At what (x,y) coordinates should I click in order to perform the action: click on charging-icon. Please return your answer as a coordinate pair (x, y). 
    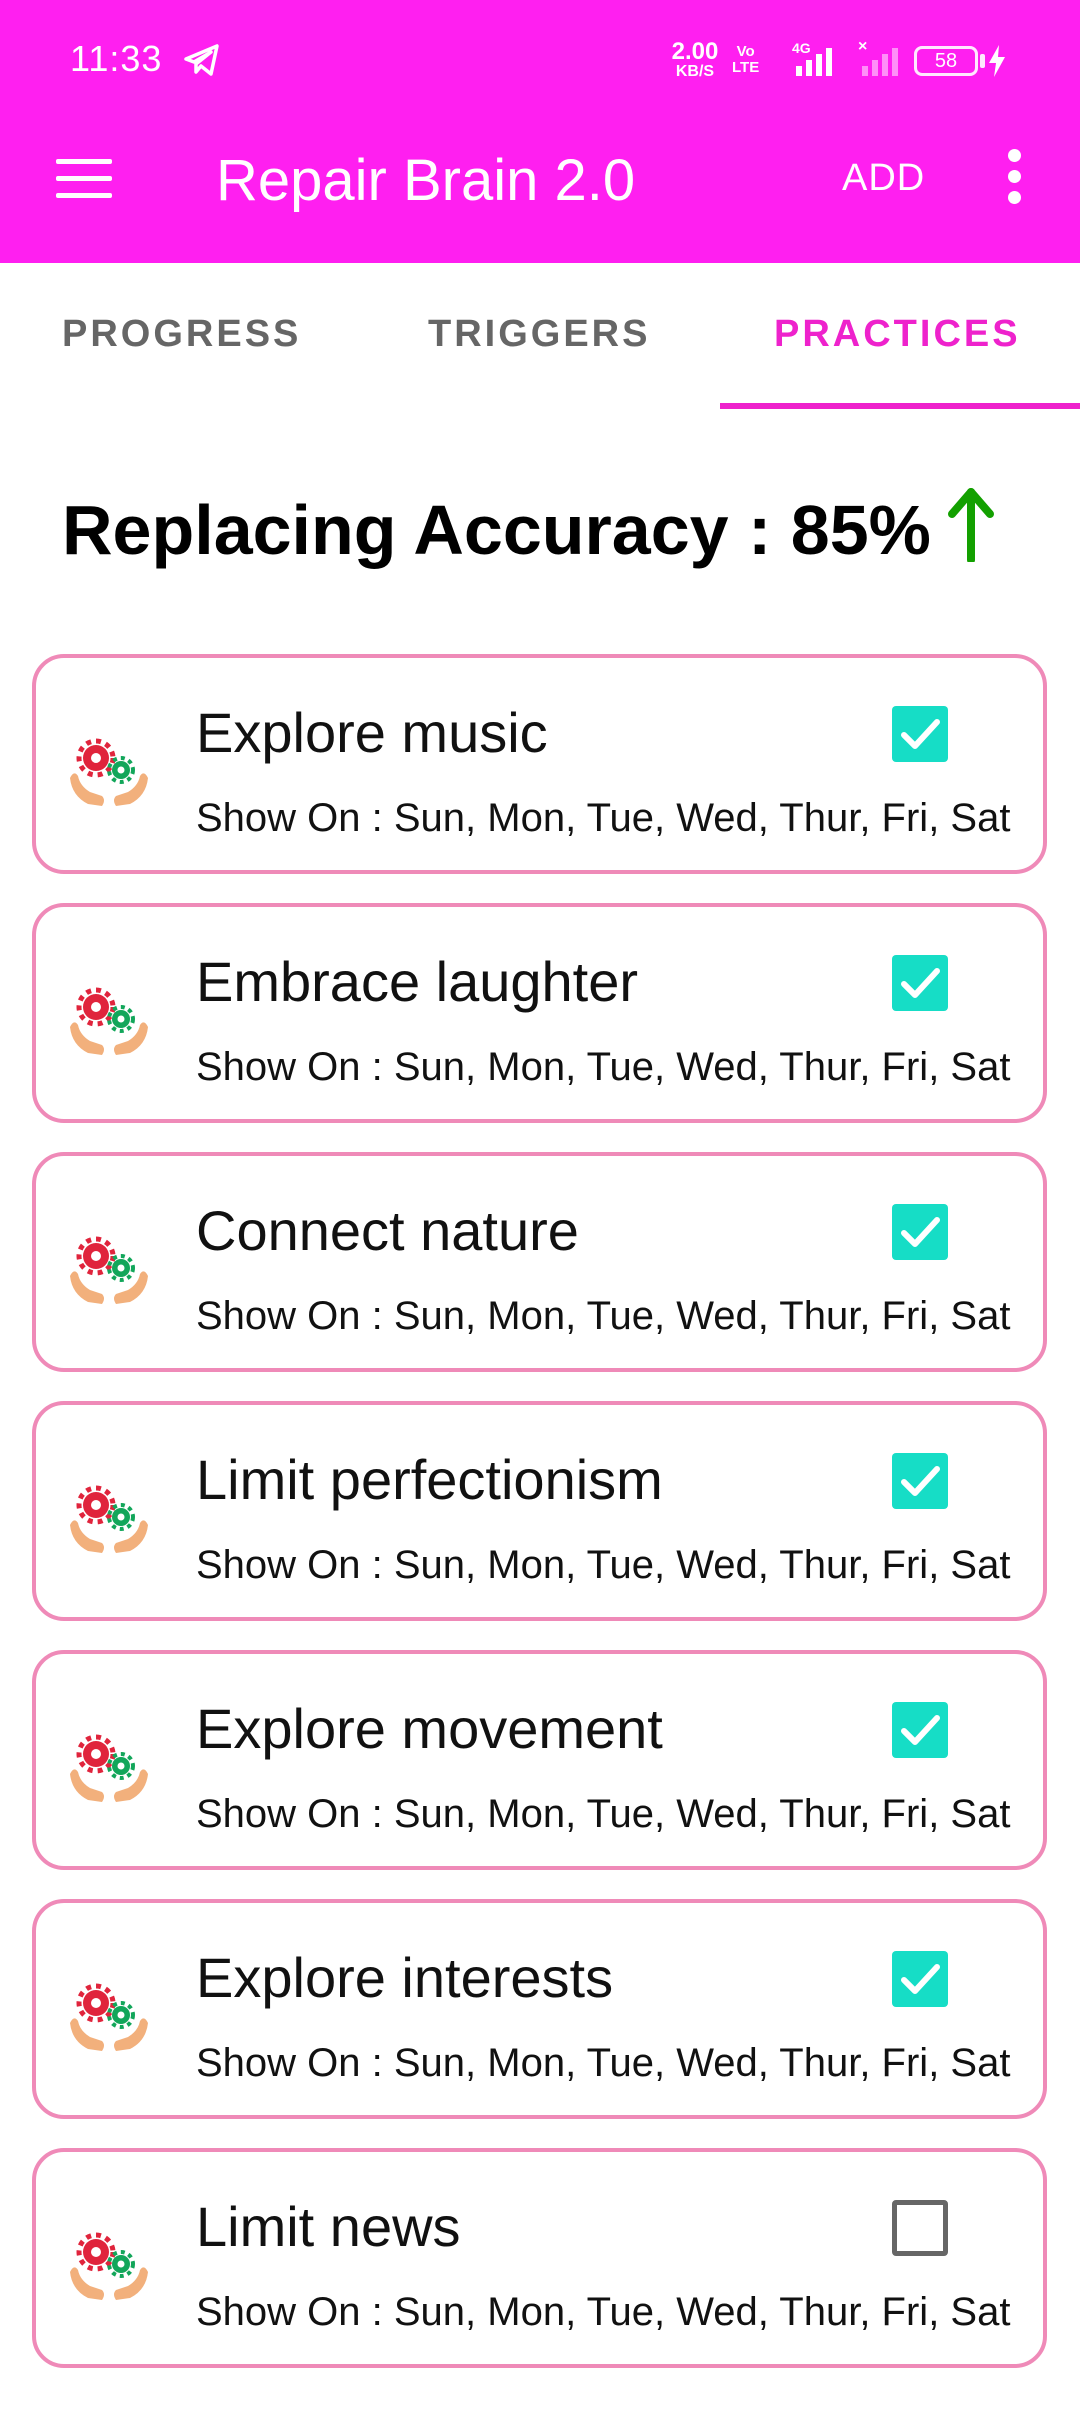
    Looking at the image, I should click on (997, 61).